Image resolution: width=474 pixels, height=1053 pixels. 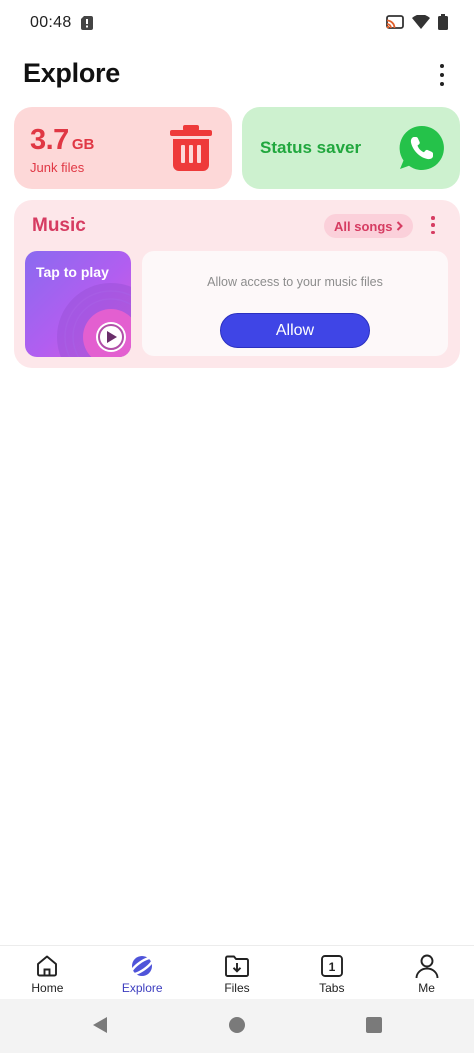 I want to click on cast-icon, so click(x=395, y=21).